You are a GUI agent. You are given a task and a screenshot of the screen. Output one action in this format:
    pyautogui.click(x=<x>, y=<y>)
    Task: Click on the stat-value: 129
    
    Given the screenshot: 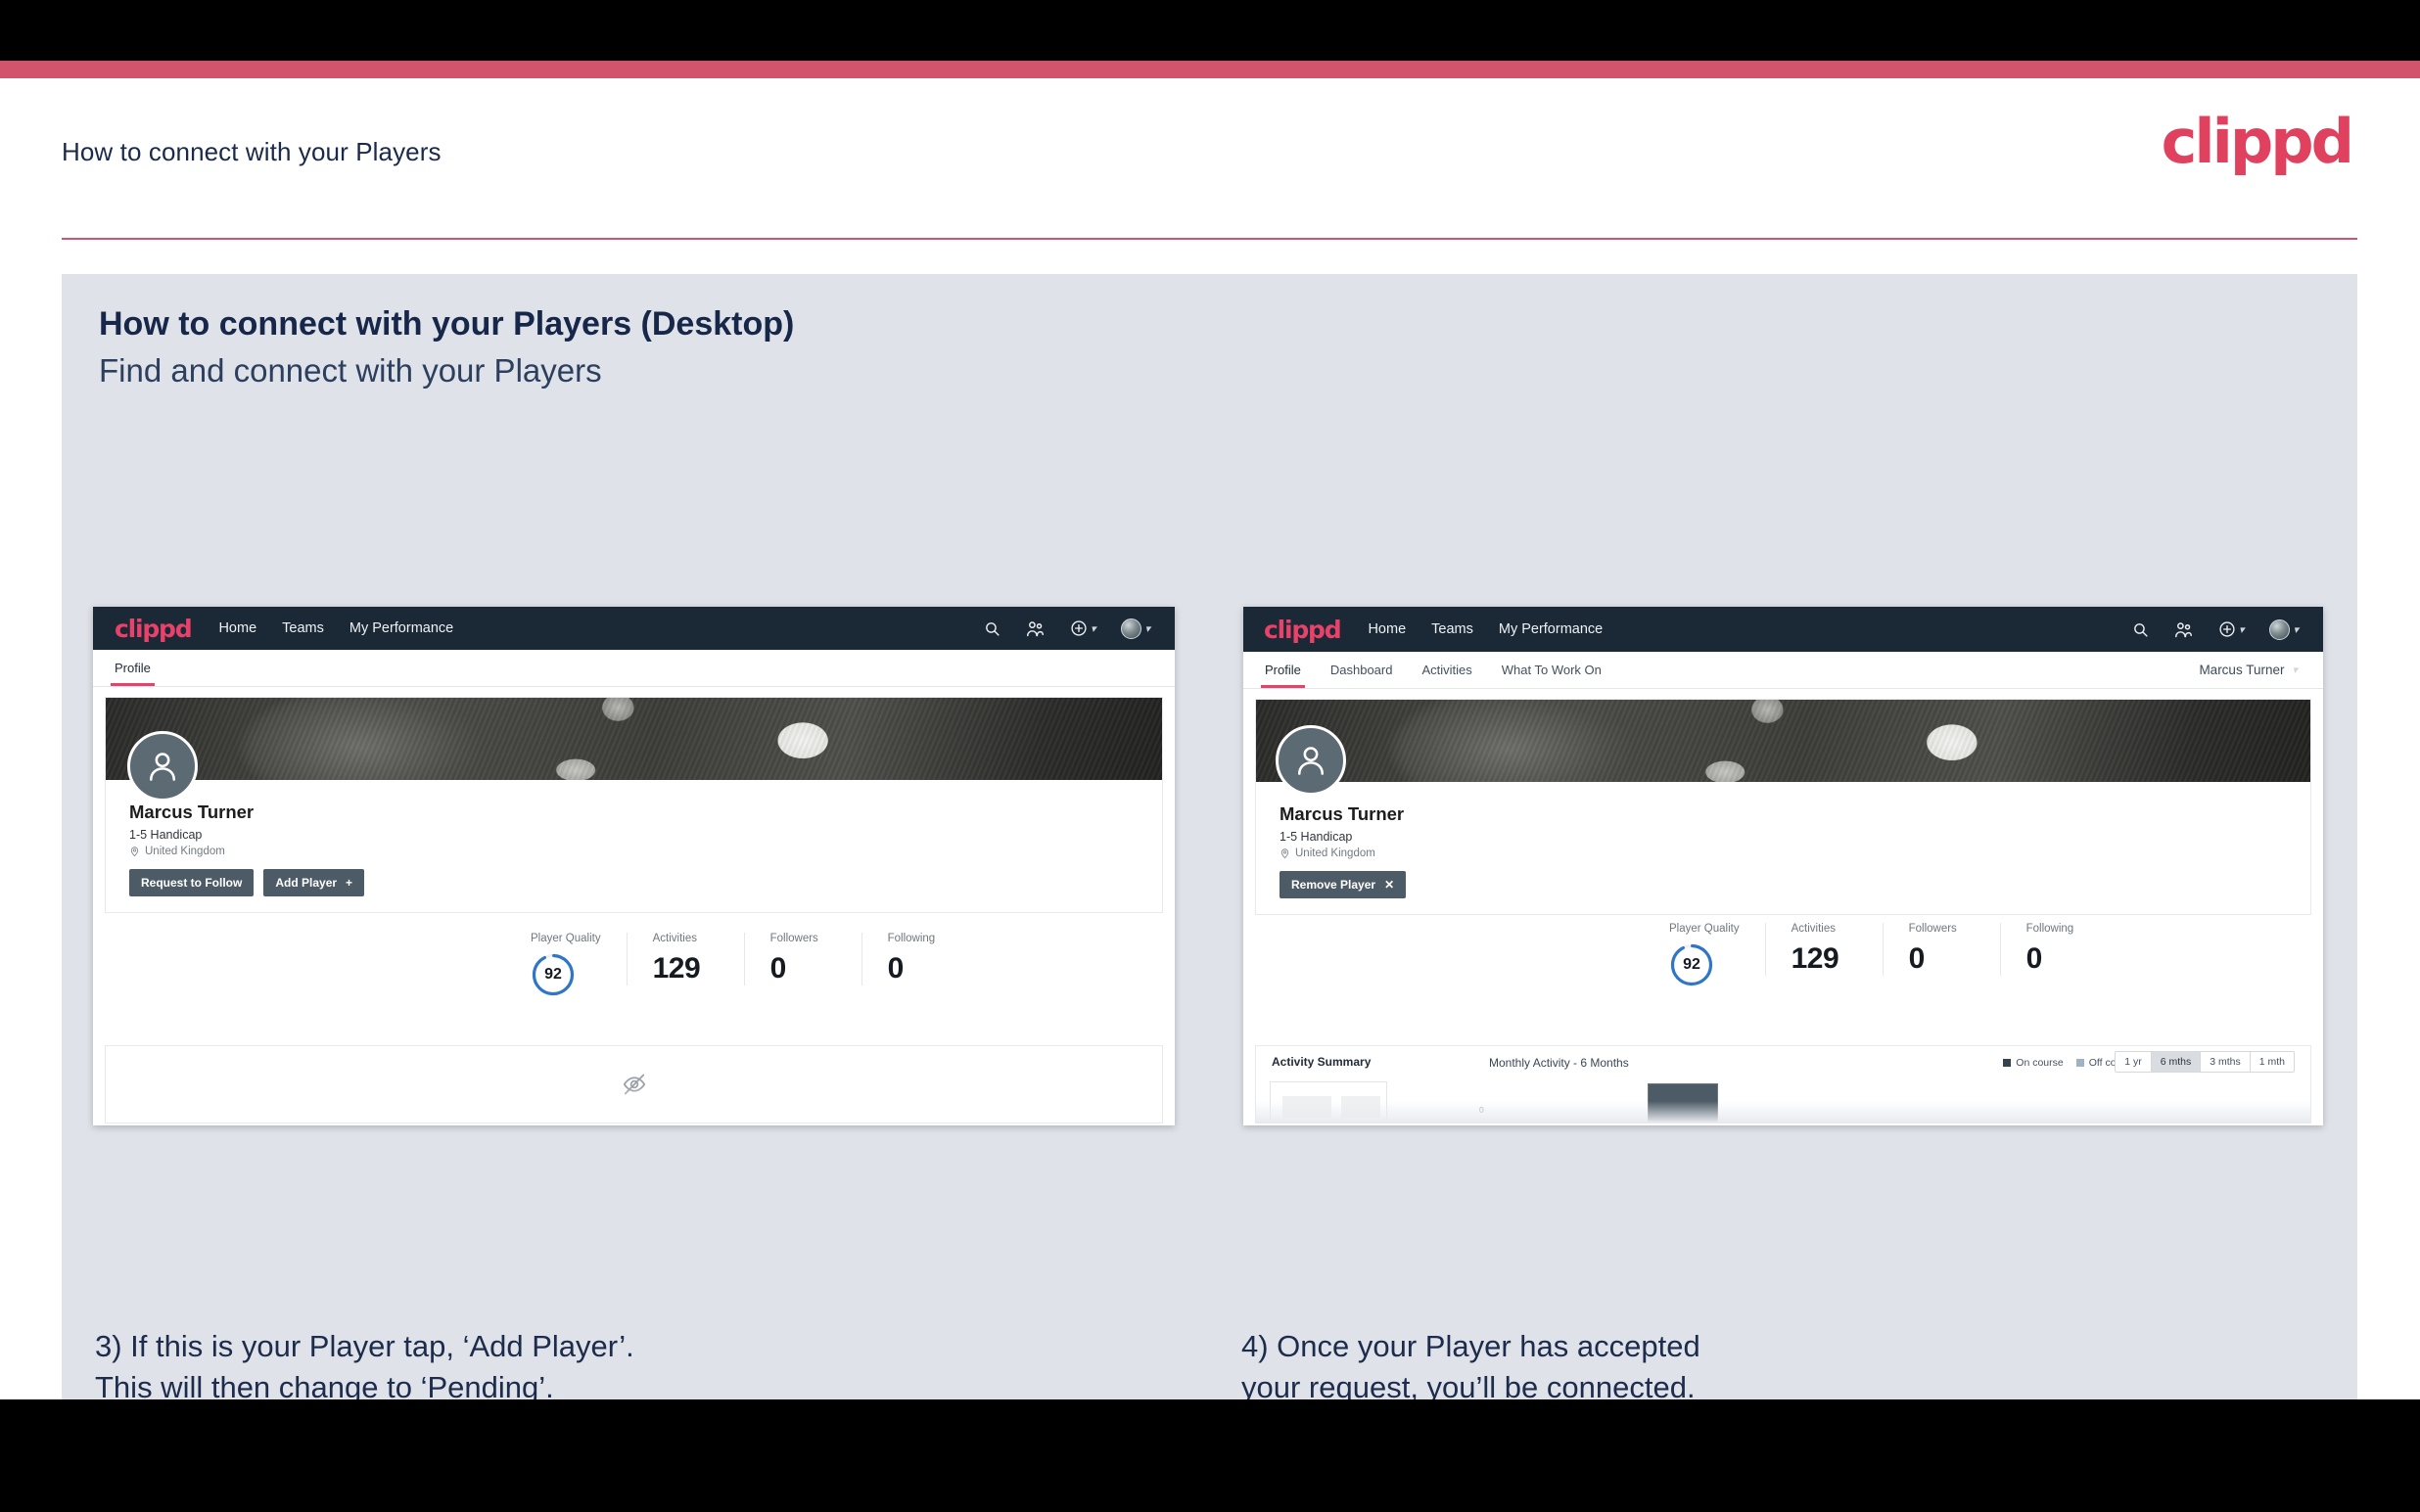 What is the action you would take?
    pyautogui.click(x=1815, y=958)
    